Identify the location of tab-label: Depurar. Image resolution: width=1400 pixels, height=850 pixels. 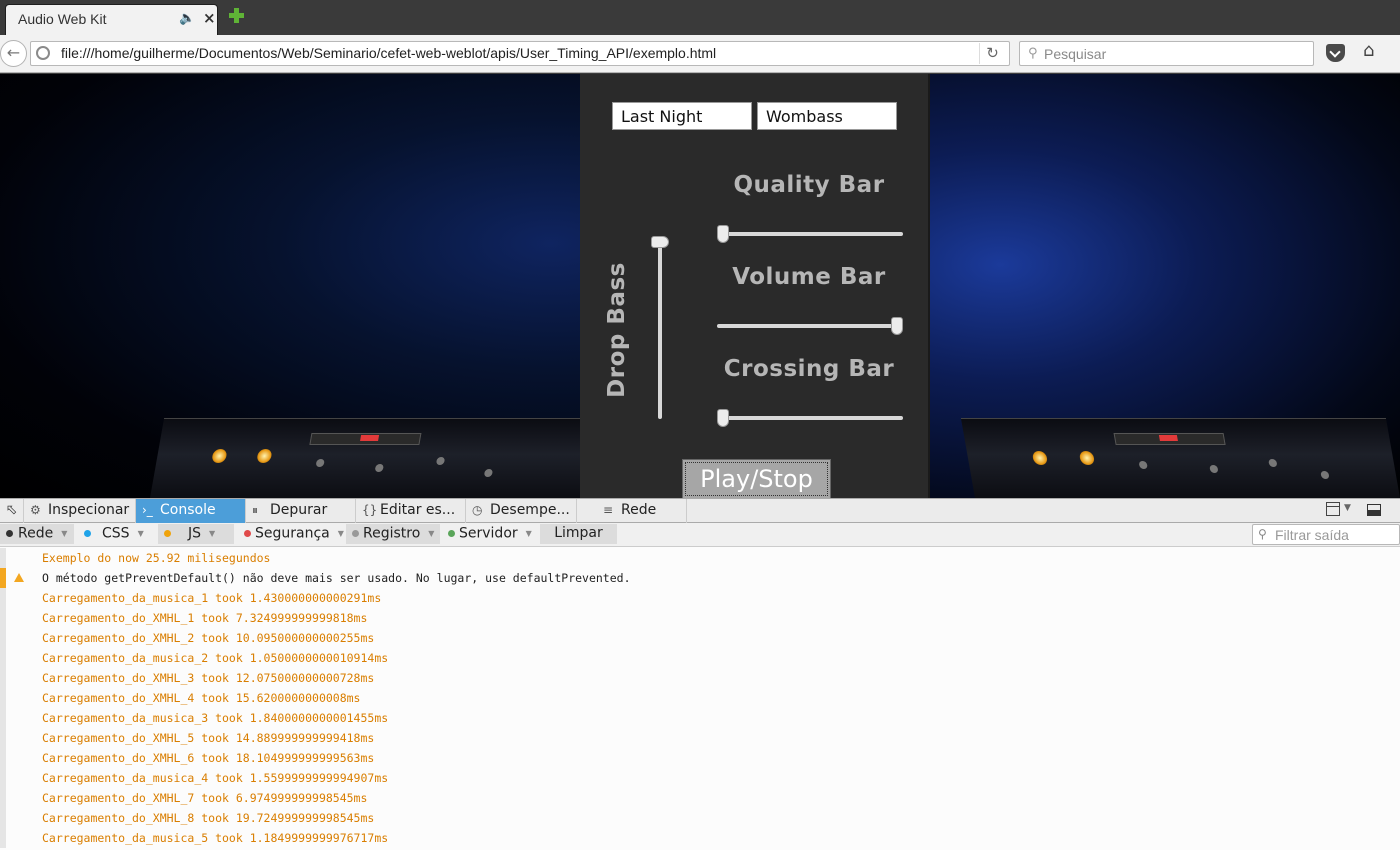
(299, 510).